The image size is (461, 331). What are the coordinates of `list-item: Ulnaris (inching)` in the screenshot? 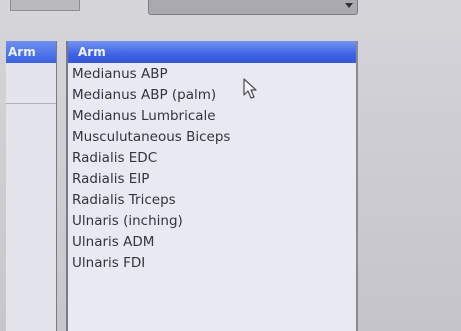 It's located at (212, 221).